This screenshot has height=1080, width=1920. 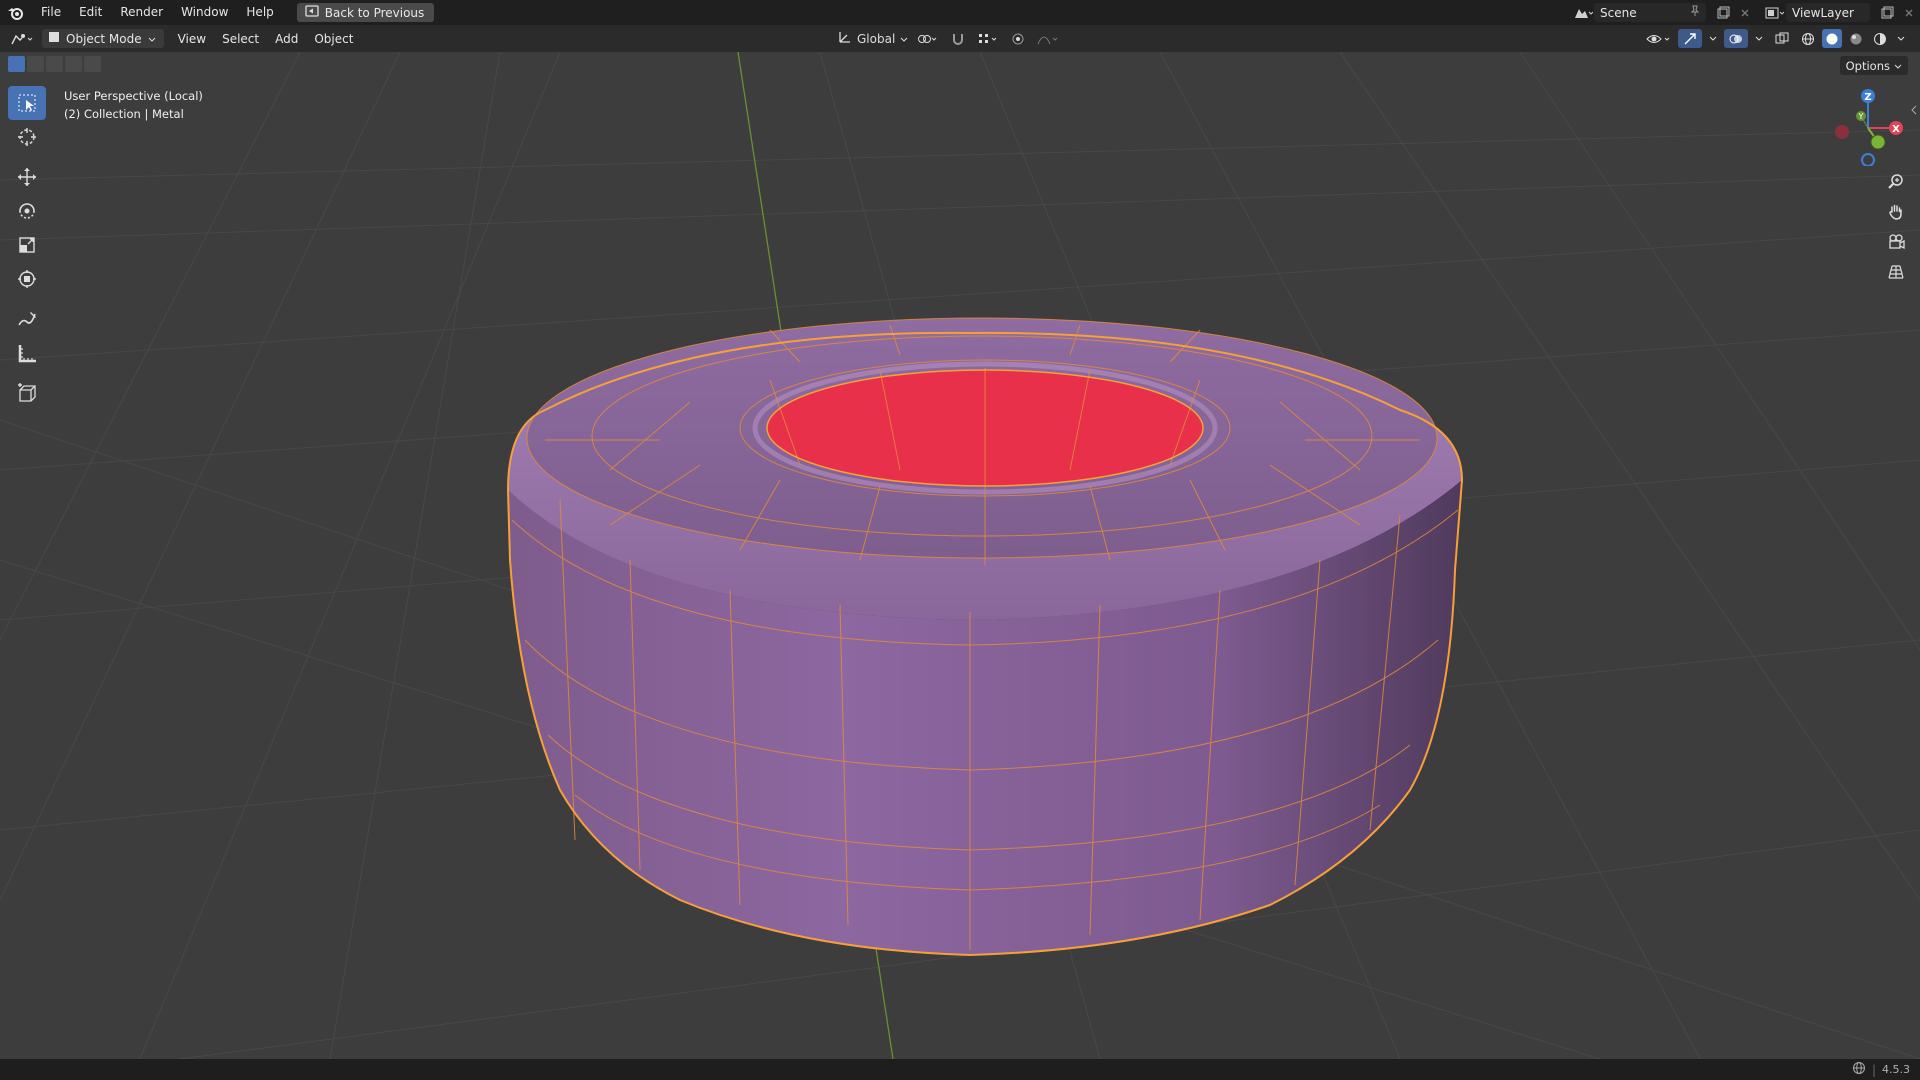 What do you see at coordinates (133, 96) in the screenshot?
I see `perspective-label: User Perspective (Local)` at bounding box center [133, 96].